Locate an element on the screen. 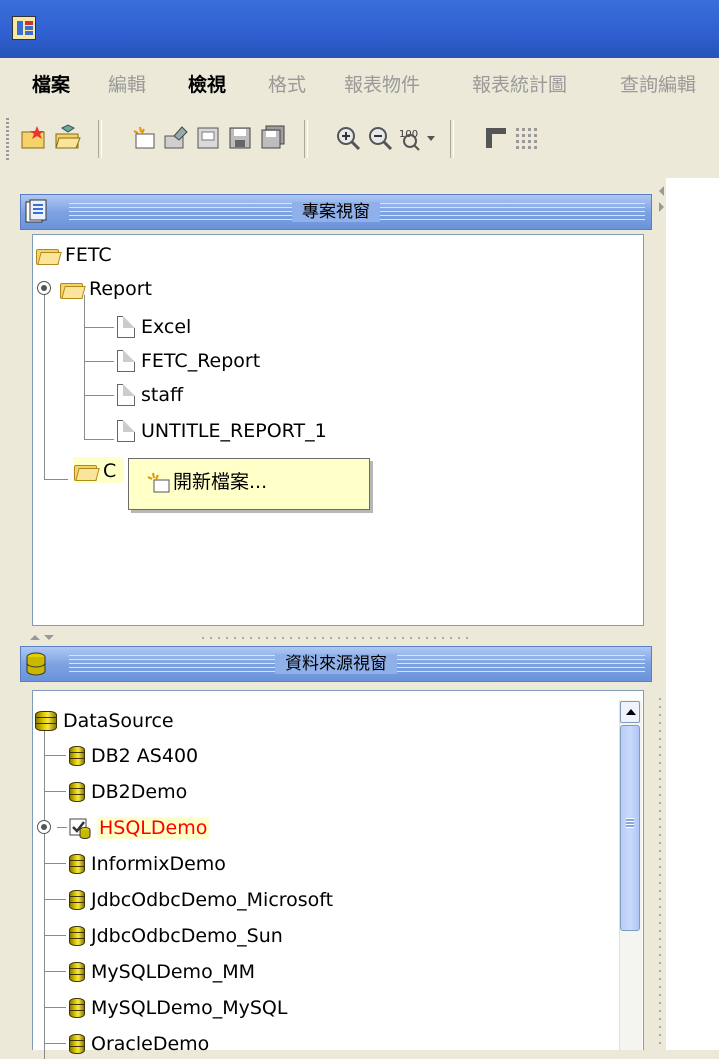 The height and width of the screenshot is (1059, 719). datasource-item: InformixDemo is located at coordinates (147, 863).